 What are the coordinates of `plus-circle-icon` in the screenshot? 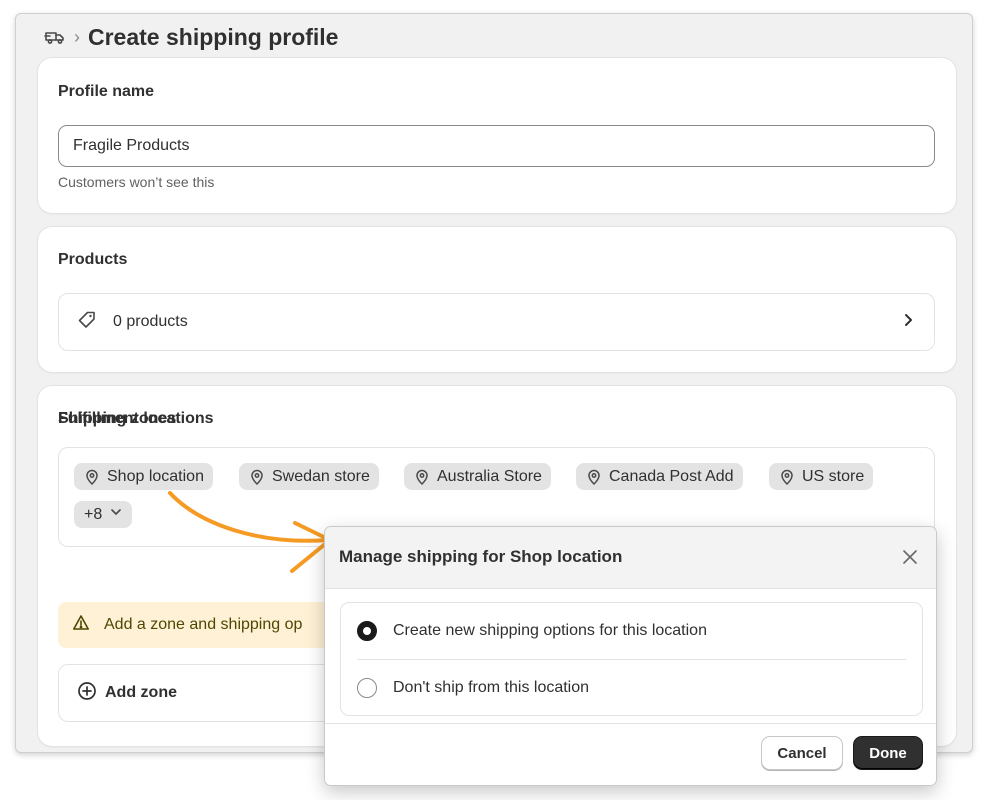 It's located at (87, 693).